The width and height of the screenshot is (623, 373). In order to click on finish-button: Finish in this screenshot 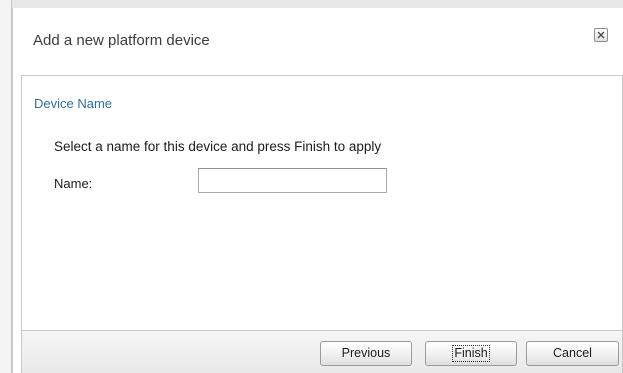, I will do `click(471, 353)`.